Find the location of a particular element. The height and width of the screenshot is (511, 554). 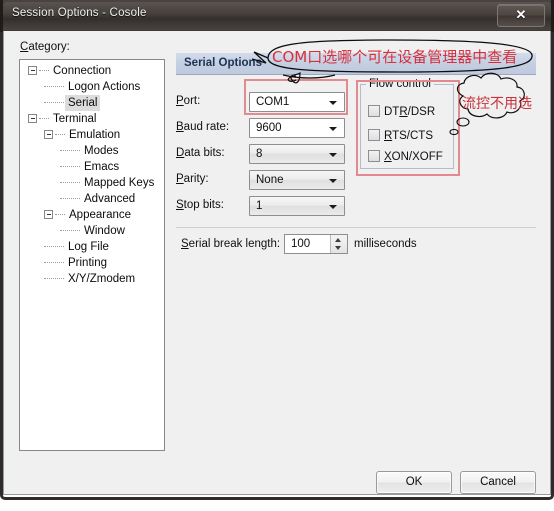

sidebar-item-label: Emulation is located at coordinates (95, 135).